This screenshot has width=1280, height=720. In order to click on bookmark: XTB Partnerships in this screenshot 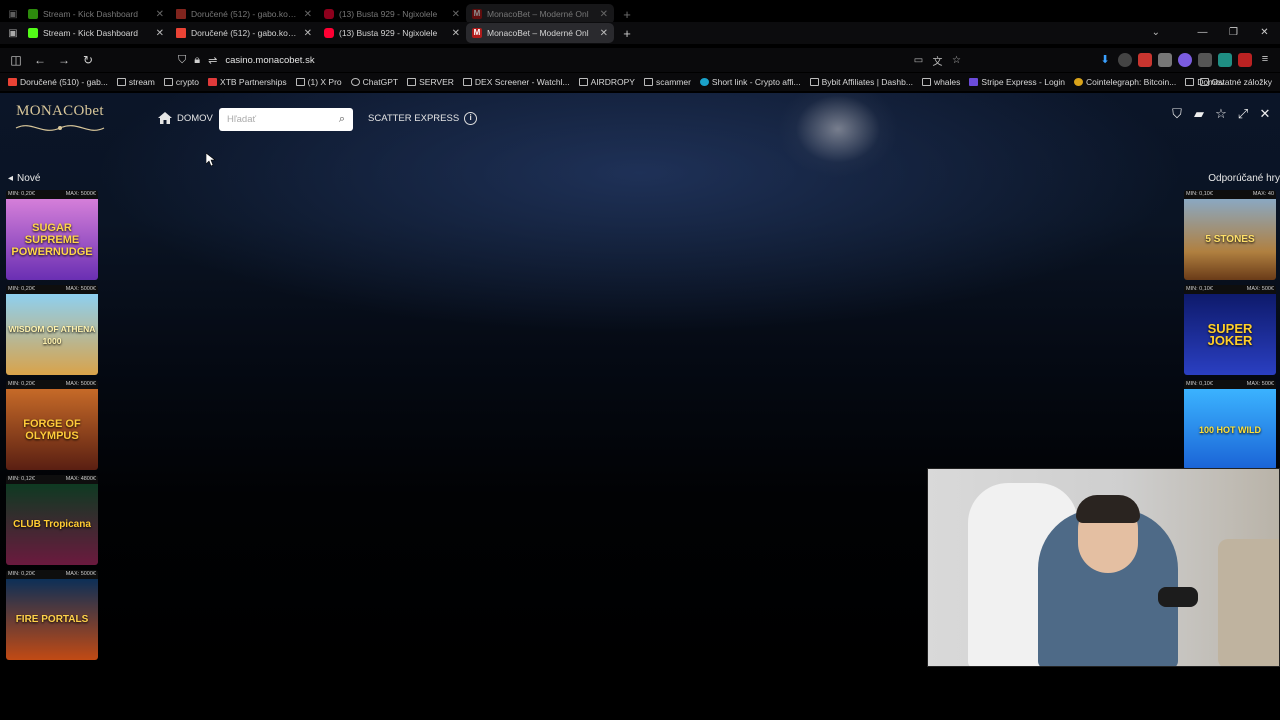, I will do `click(247, 82)`.